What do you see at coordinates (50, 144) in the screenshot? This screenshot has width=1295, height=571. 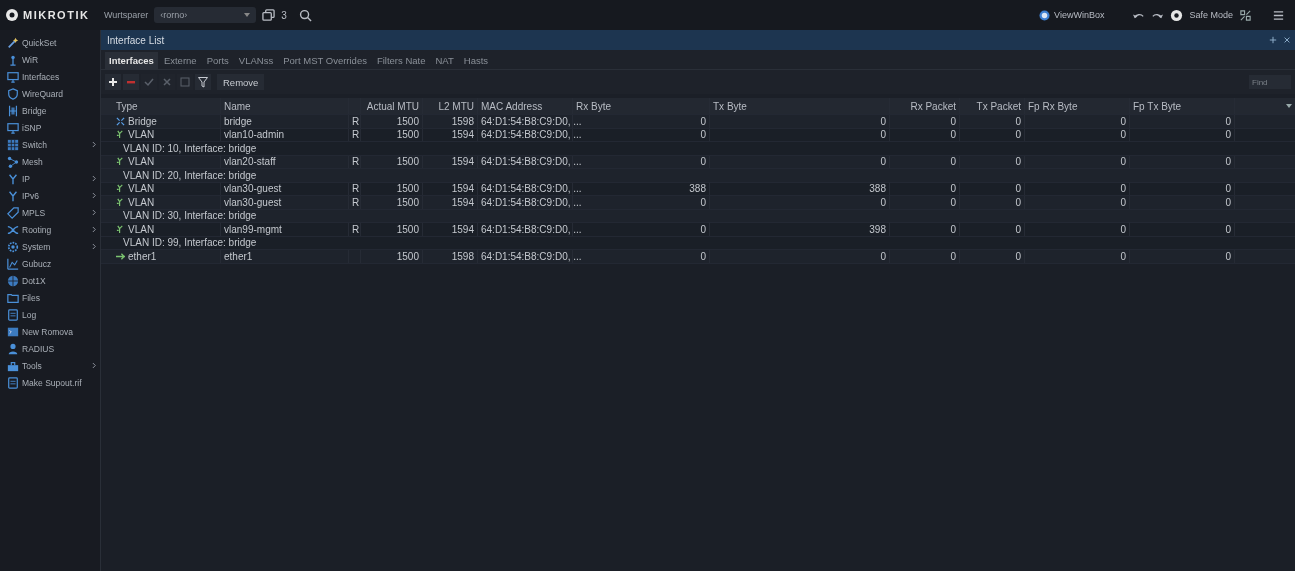 I see `sidebar-item: Switch` at bounding box center [50, 144].